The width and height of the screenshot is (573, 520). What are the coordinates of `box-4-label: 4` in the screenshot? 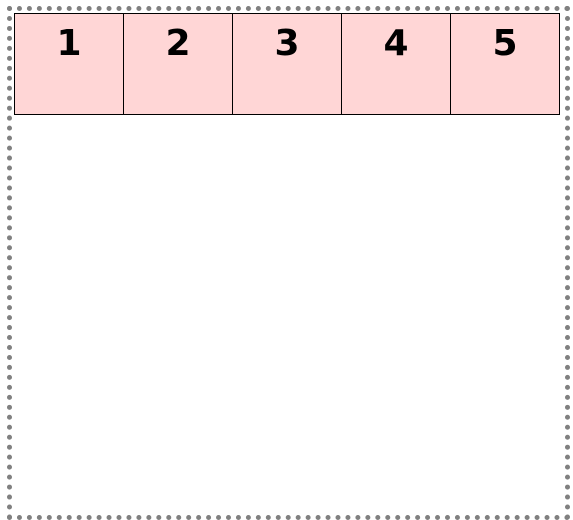 It's located at (396, 43).